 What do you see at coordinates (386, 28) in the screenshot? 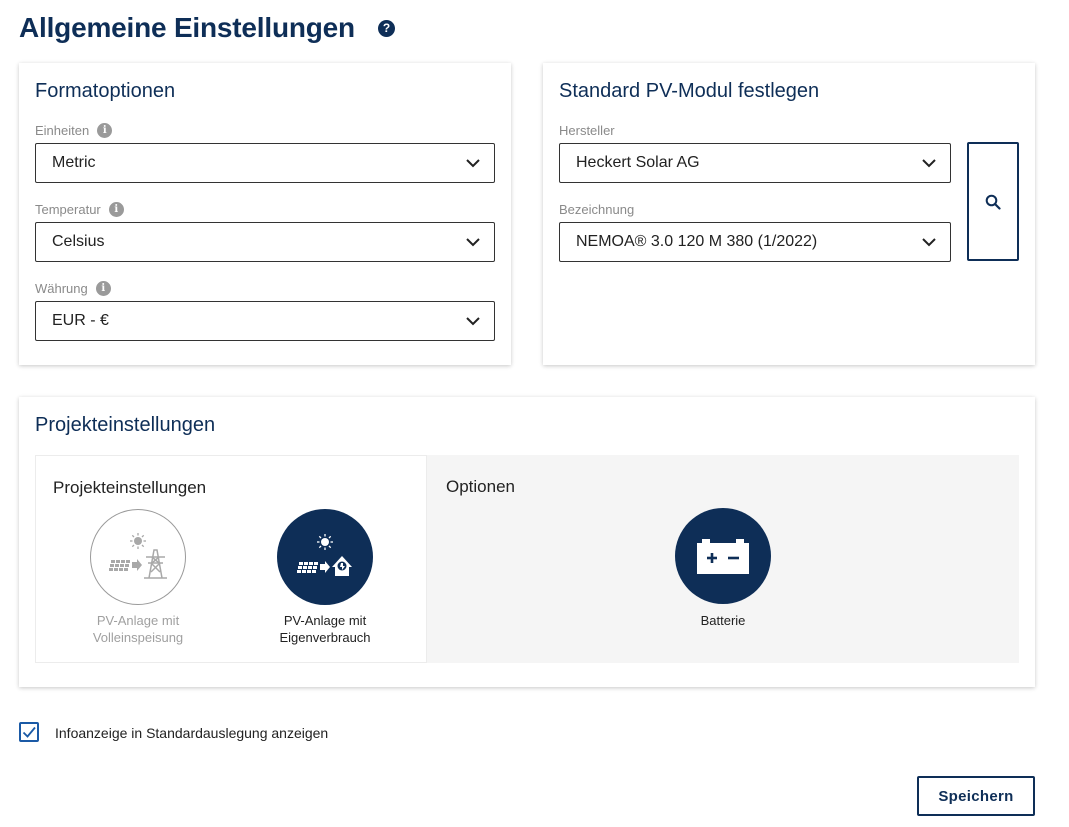
I see `help-icon: ?` at bounding box center [386, 28].